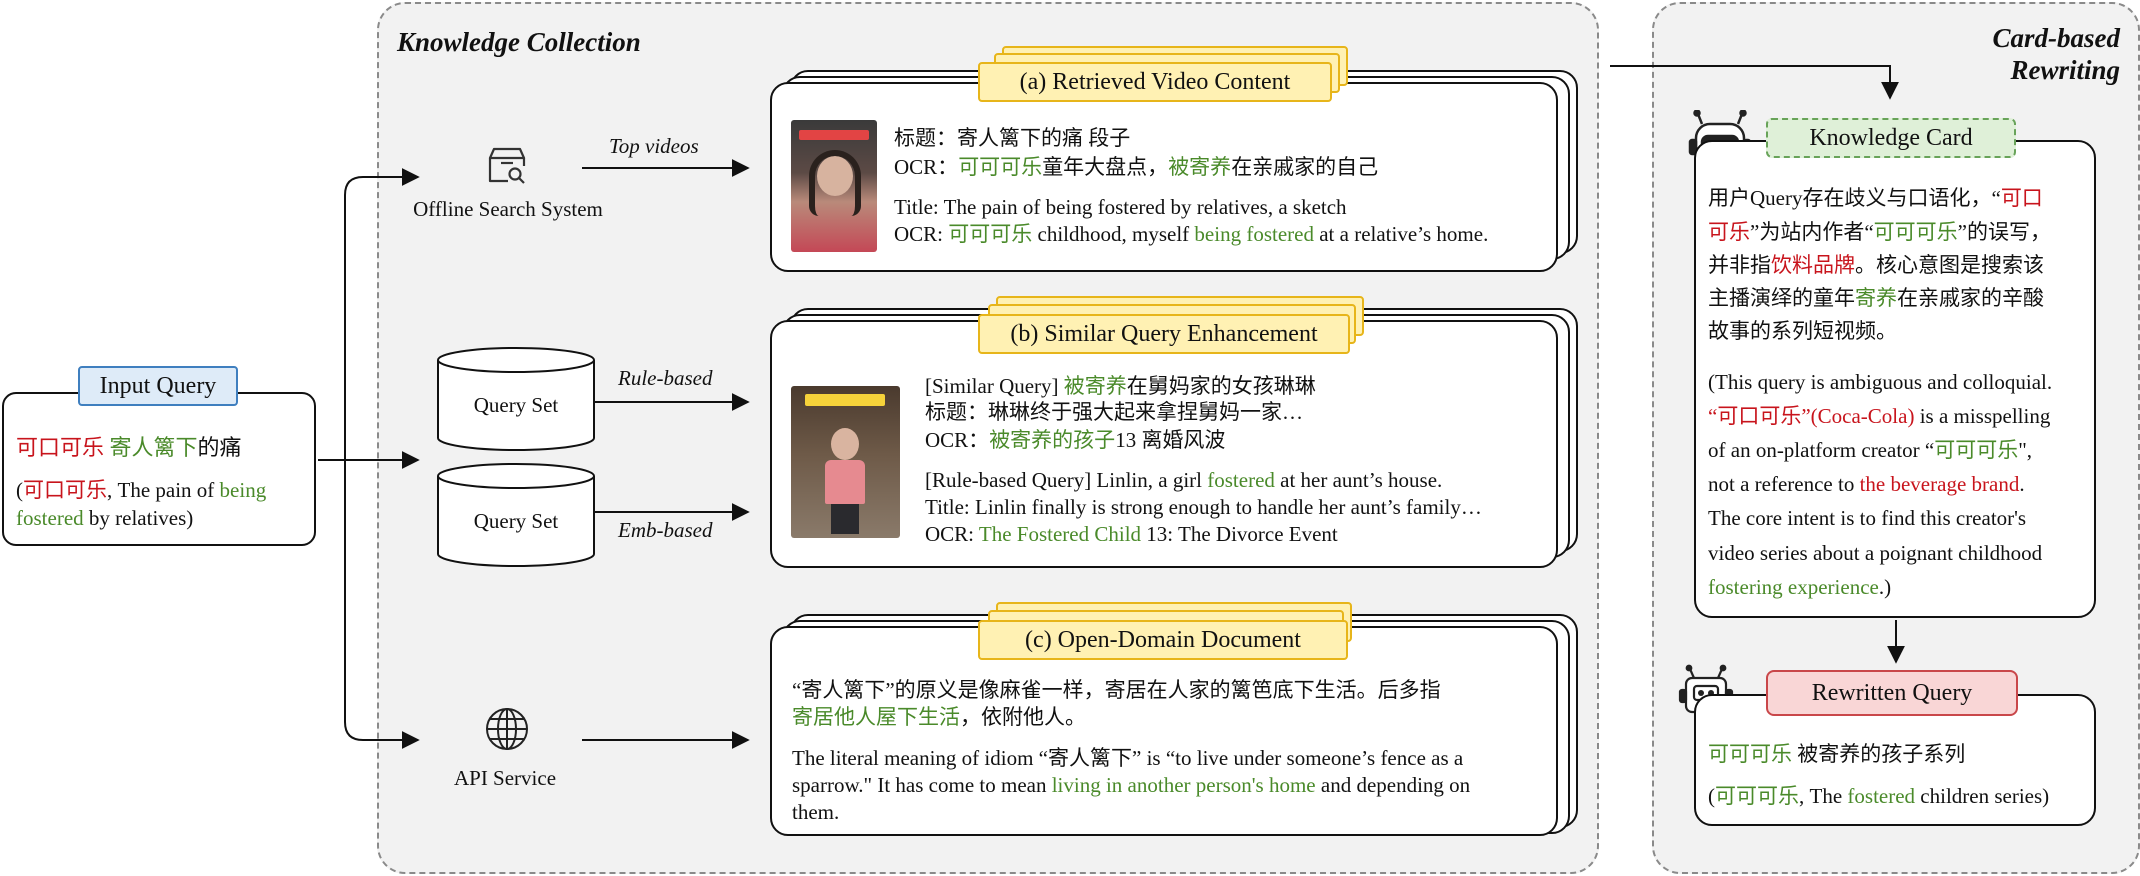  What do you see at coordinates (507, 729) in the screenshot?
I see `globe-icon` at bounding box center [507, 729].